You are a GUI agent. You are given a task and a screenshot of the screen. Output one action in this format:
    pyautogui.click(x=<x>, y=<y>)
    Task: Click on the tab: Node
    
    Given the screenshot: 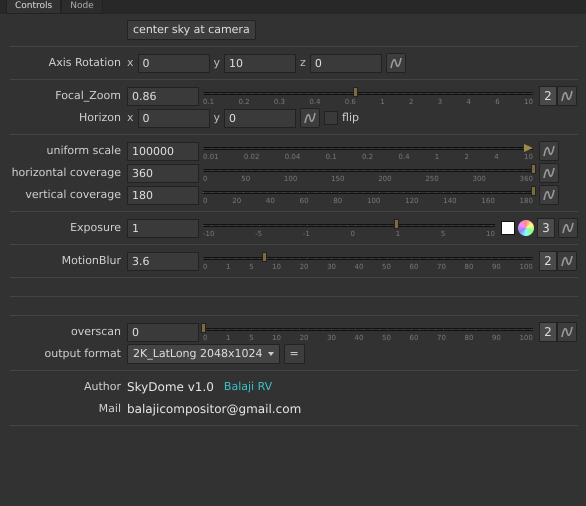 What is the action you would take?
    pyautogui.click(x=82, y=7)
    